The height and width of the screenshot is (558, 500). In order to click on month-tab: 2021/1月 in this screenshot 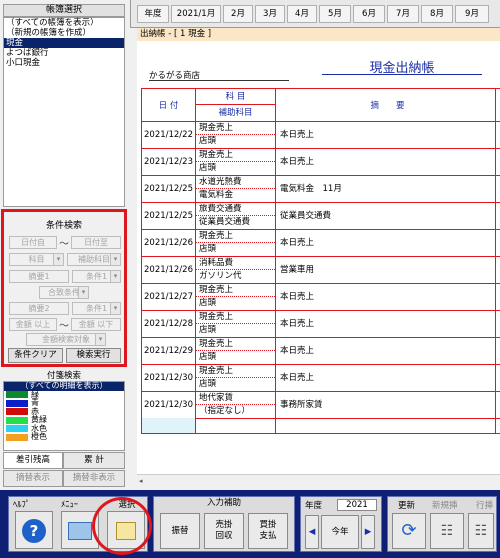, I will do `click(196, 14)`.